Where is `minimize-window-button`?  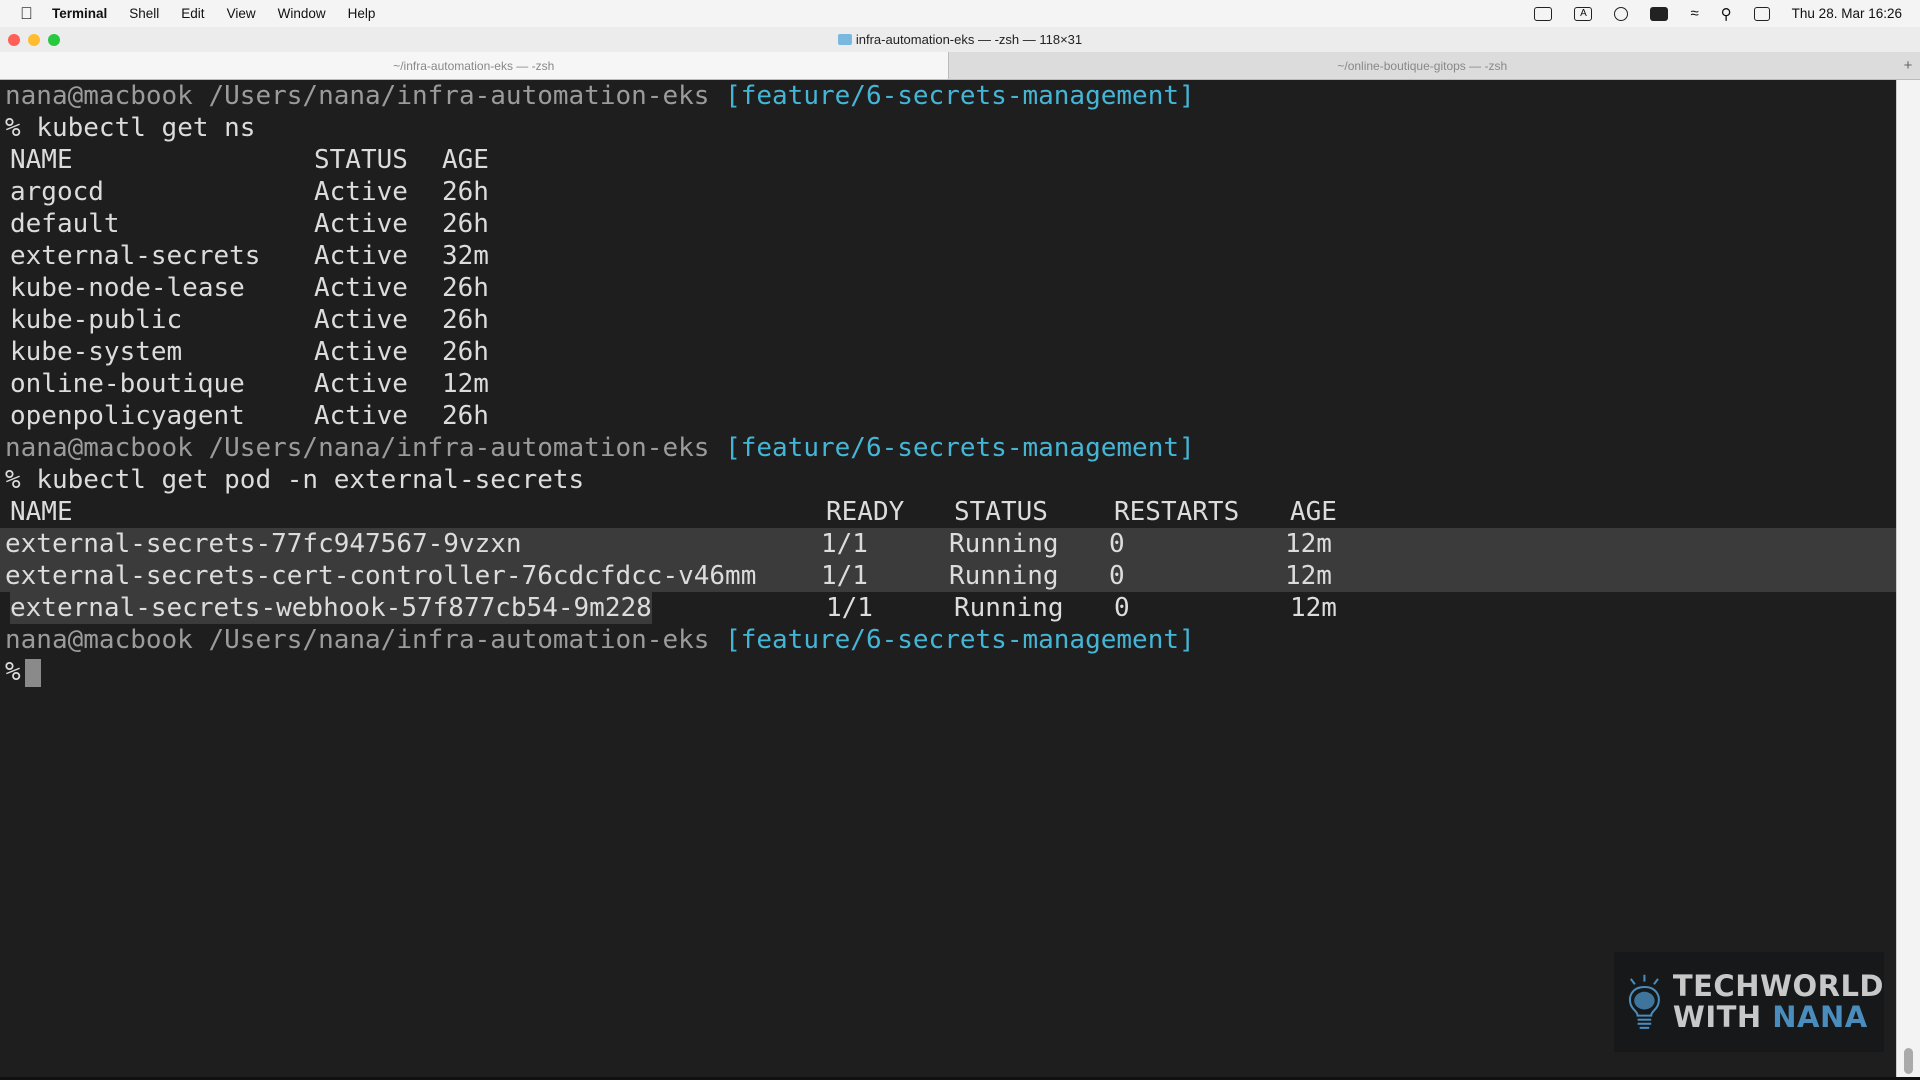
minimize-window-button is located at coordinates (34, 40).